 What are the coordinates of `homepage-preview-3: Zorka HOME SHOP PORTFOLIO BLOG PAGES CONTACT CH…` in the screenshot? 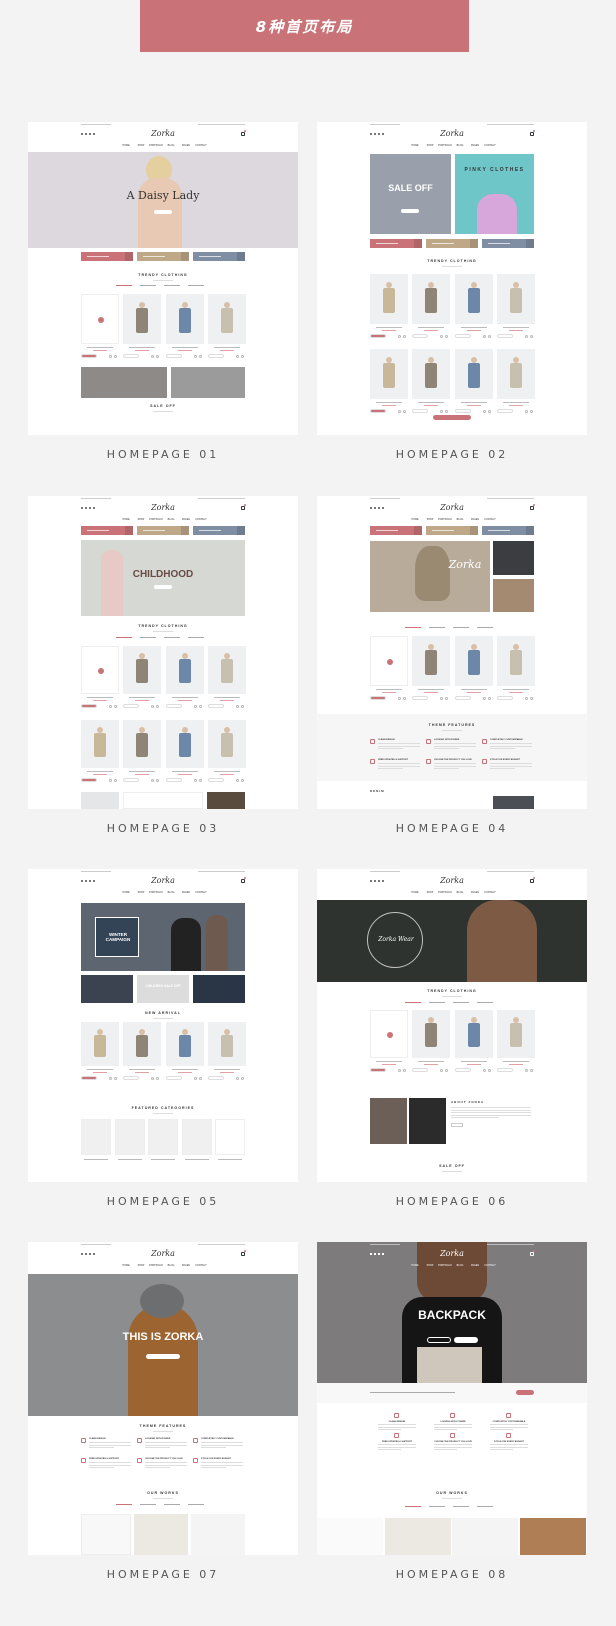 It's located at (163, 652).